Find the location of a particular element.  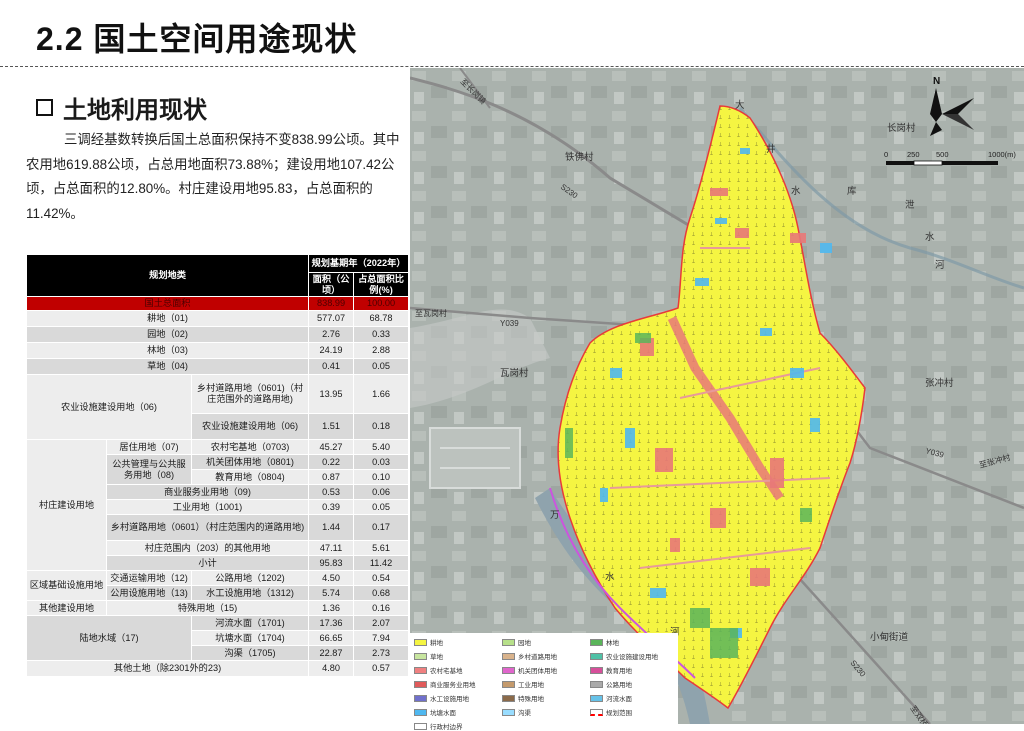

table-row: 林地（03) 24.19 2.88 is located at coordinates (217, 350).